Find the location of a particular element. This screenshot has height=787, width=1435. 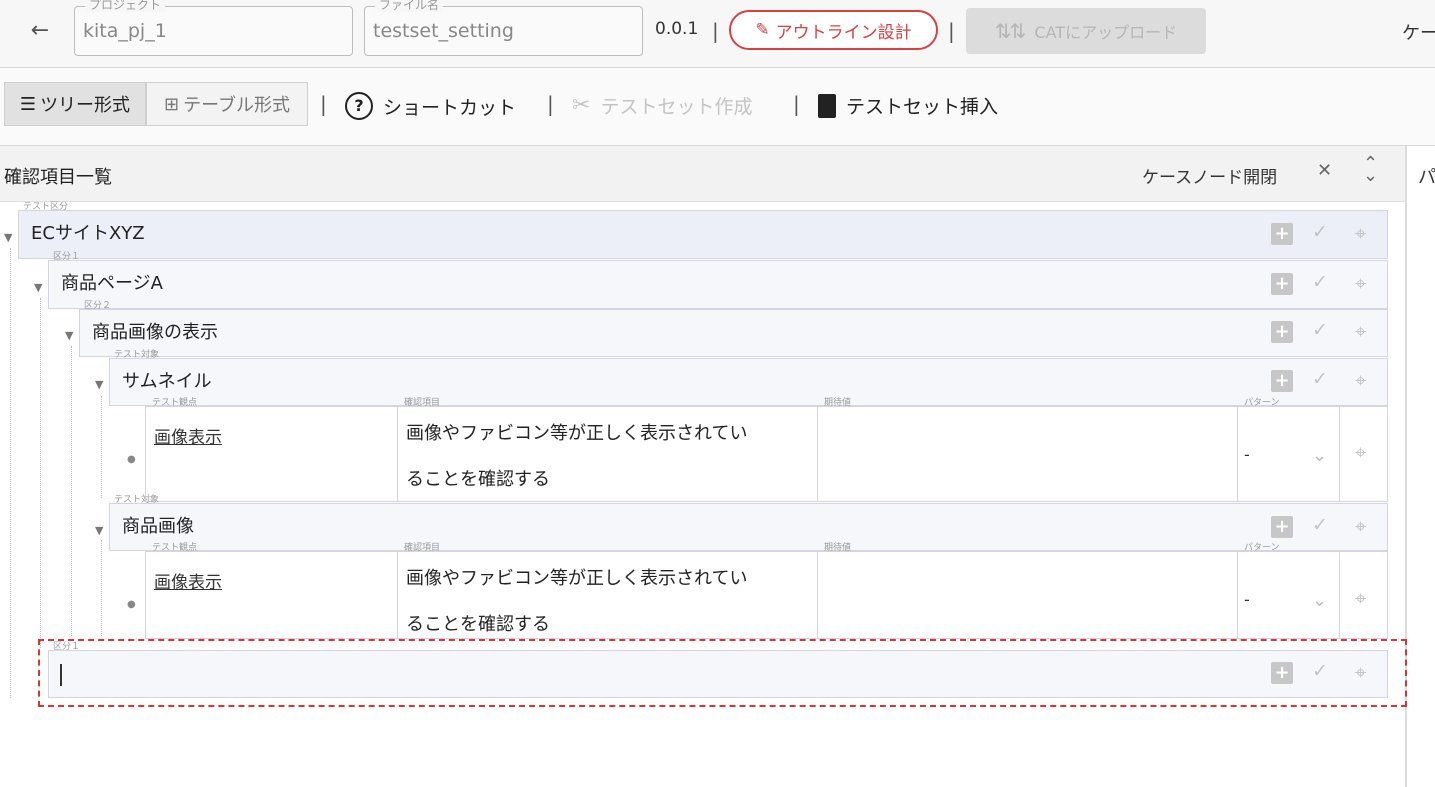

create-testset-label: テストセット作成 is located at coordinates (676, 107).